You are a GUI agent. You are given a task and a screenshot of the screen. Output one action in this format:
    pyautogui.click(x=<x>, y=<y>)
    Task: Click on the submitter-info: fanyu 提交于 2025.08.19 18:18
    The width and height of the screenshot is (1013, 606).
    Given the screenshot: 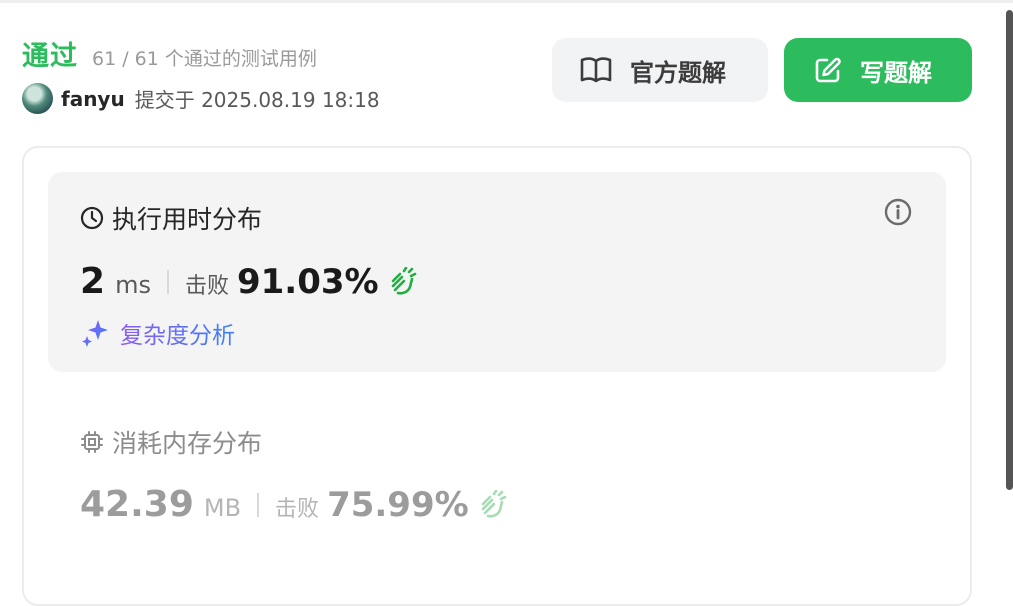 What is the action you would take?
    pyautogui.click(x=201, y=98)
    